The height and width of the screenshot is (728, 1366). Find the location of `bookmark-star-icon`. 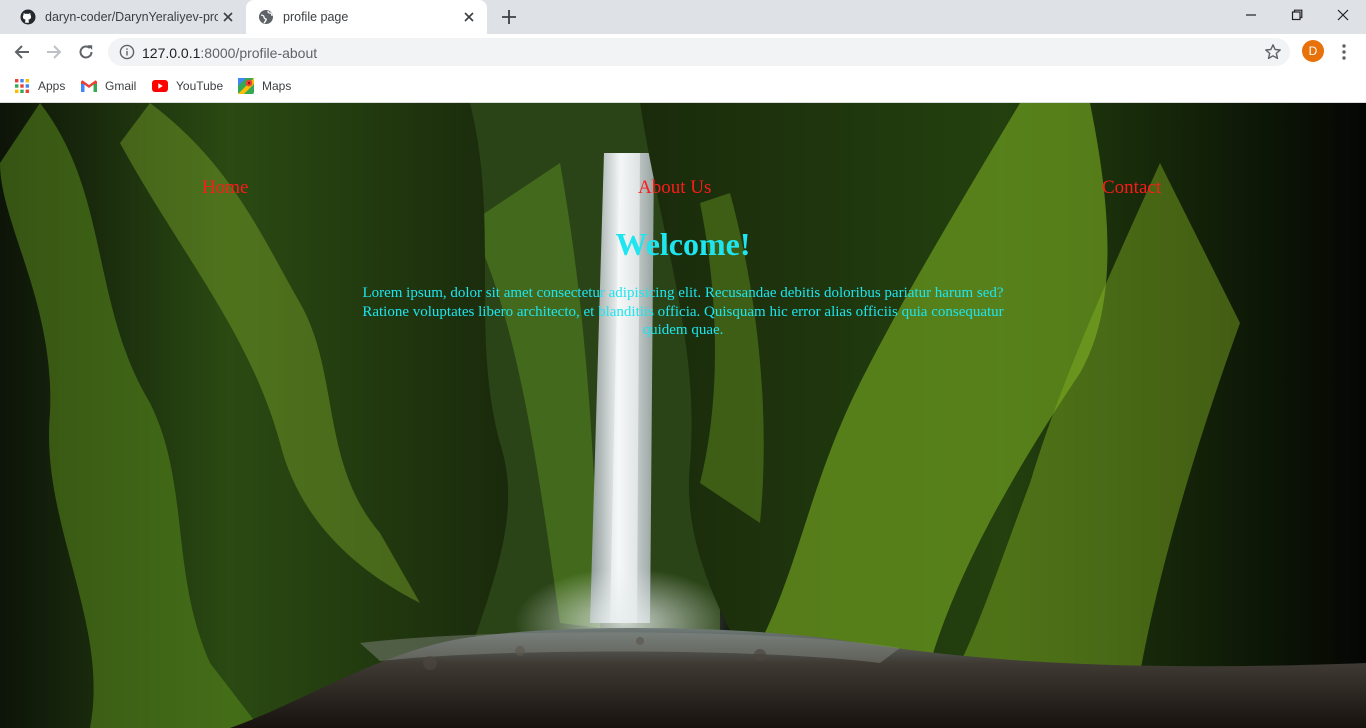

bookmark-star-icon is located at coordinates (1273, 52).